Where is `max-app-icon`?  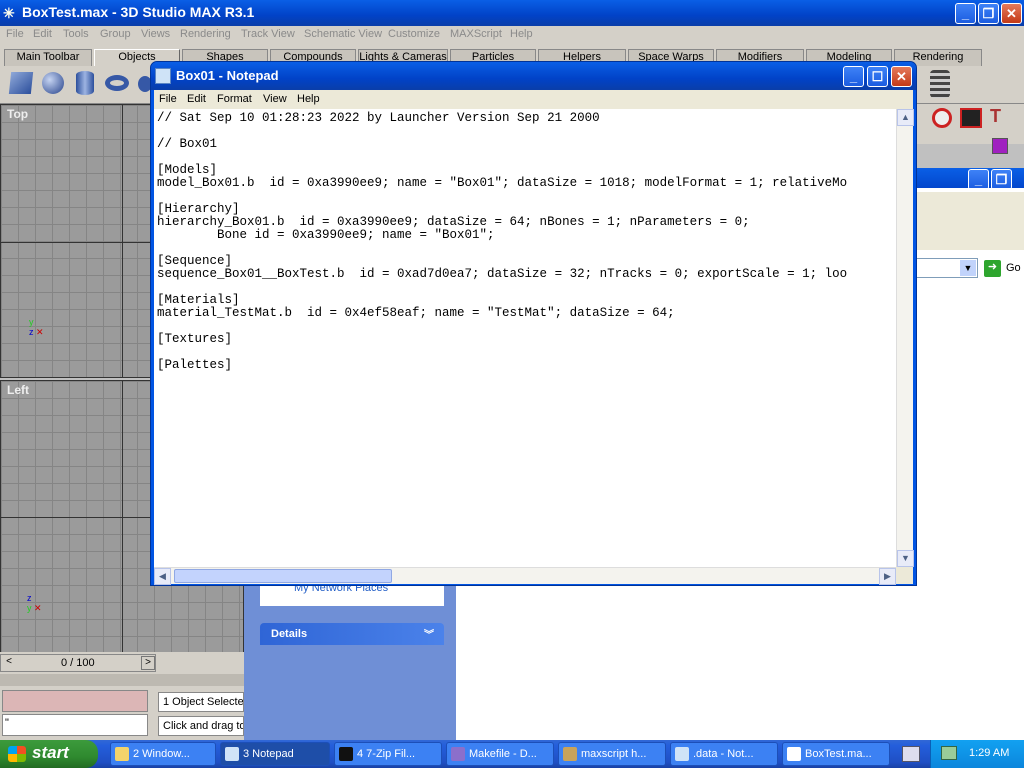
max-app-icon is located at coordinates (794, 754).